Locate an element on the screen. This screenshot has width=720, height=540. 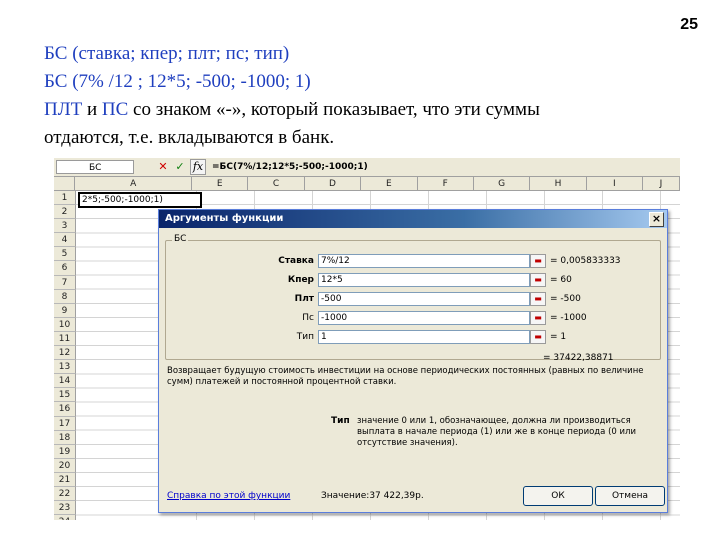
enter-icon: ✓ is located at coordinates (180, 167).